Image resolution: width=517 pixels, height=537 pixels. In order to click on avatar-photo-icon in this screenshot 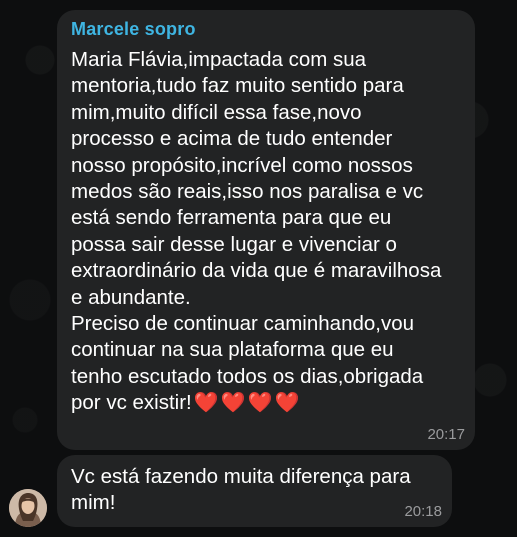, I will do `click(28, 508)`.